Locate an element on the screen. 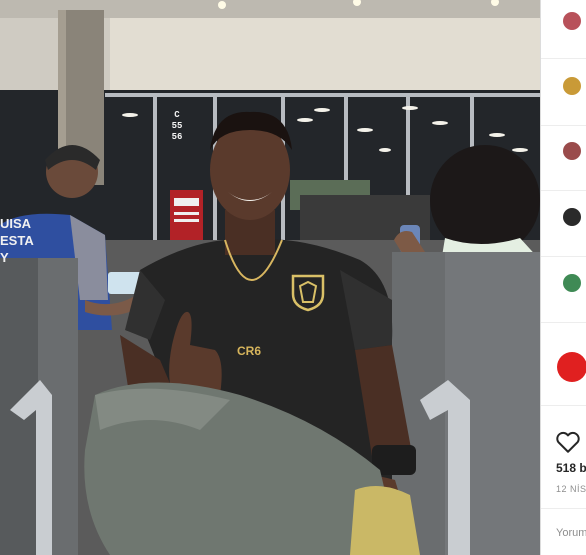 This screenshot has height=555, width=586. shirt-text-line-1: UISA is located at coordinates (16, 223).